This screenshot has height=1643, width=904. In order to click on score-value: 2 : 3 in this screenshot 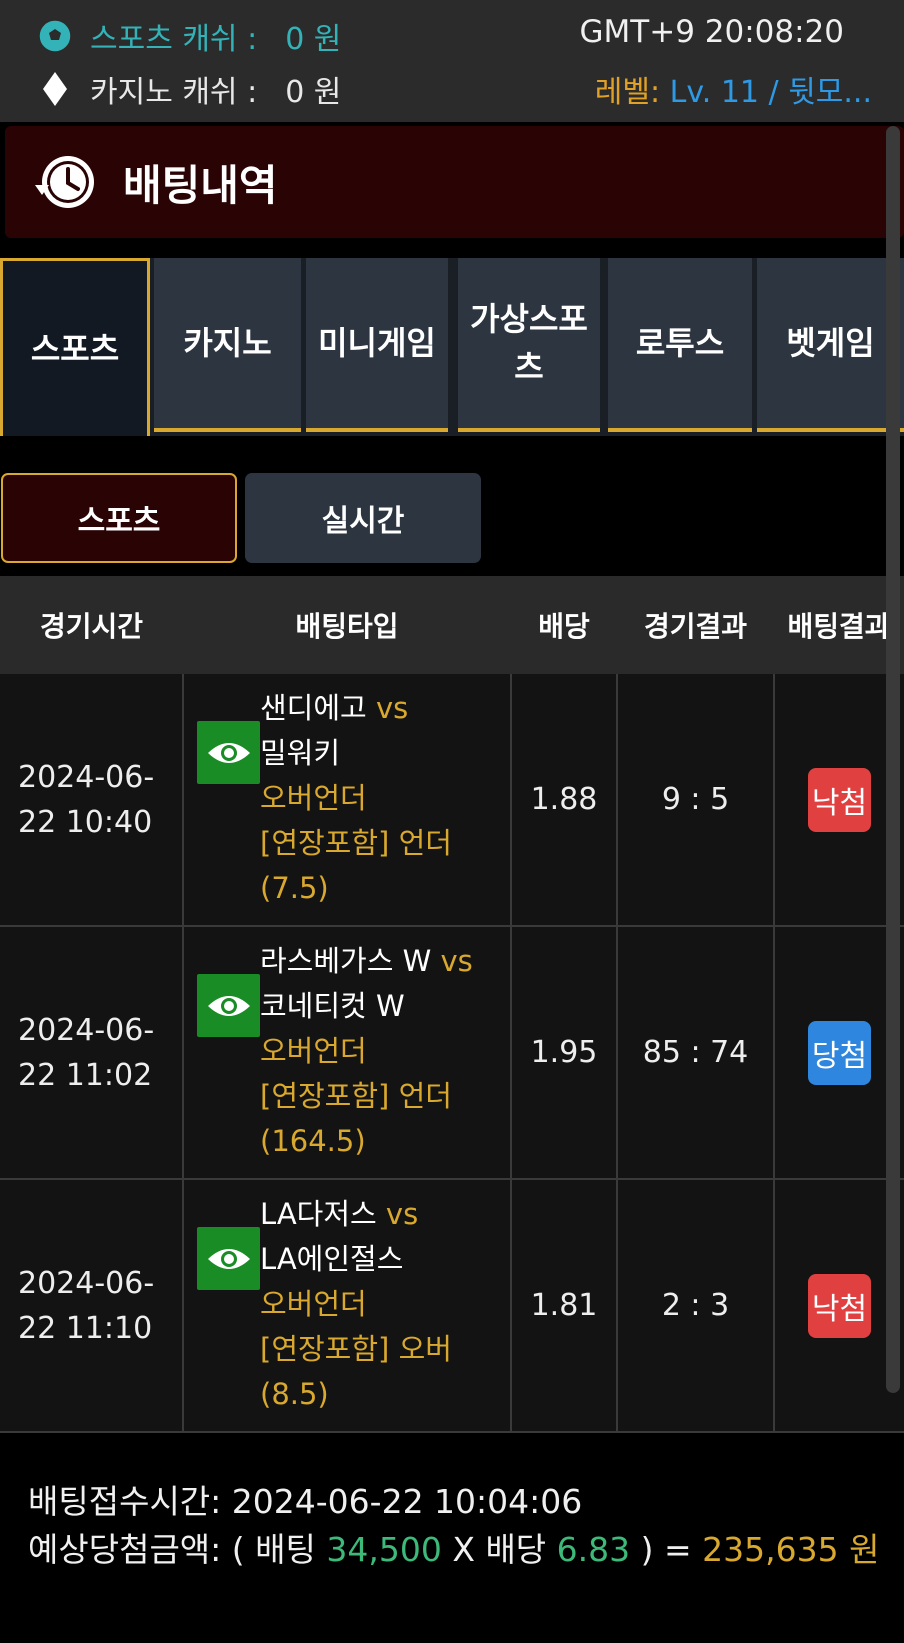, I will do `click(695, 1305)`.